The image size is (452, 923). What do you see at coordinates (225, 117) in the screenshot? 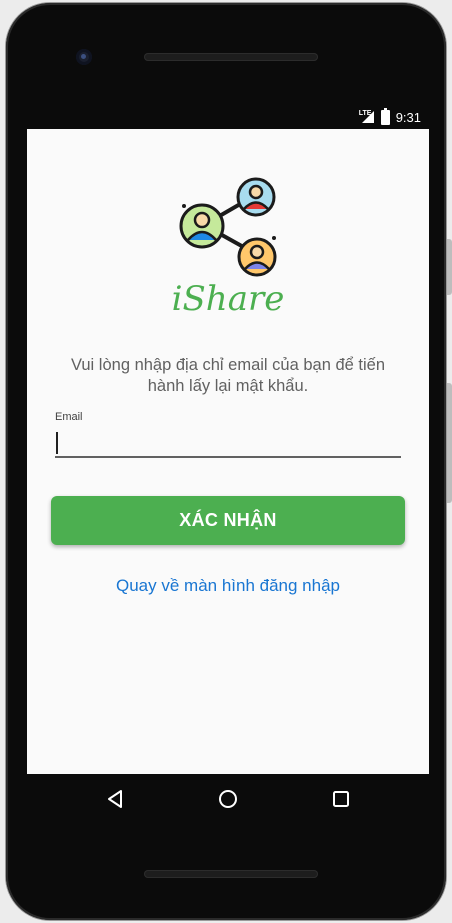
I see `status-bar: LTE 9:31` at bounding box center [225, 117].